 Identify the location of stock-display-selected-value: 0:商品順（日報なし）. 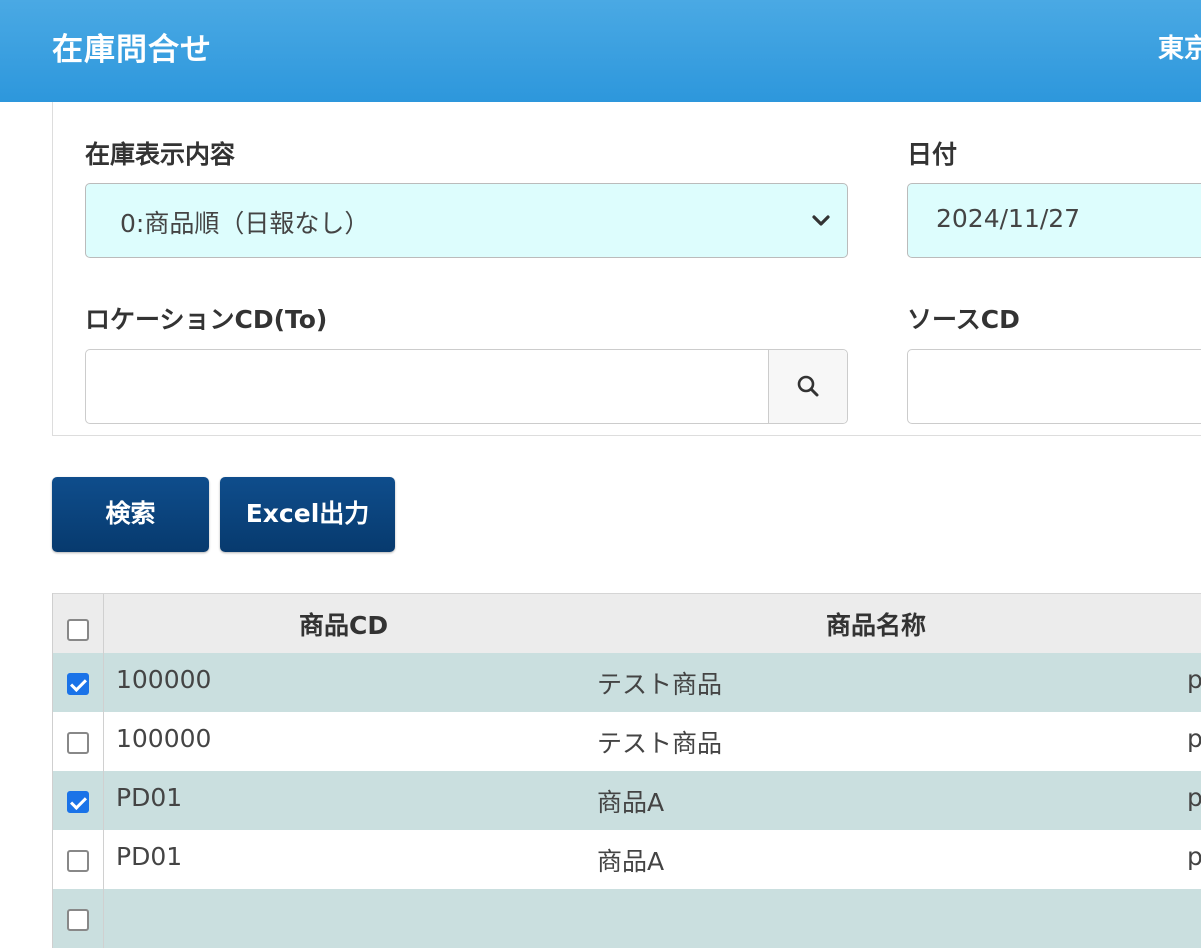
(245, 223).